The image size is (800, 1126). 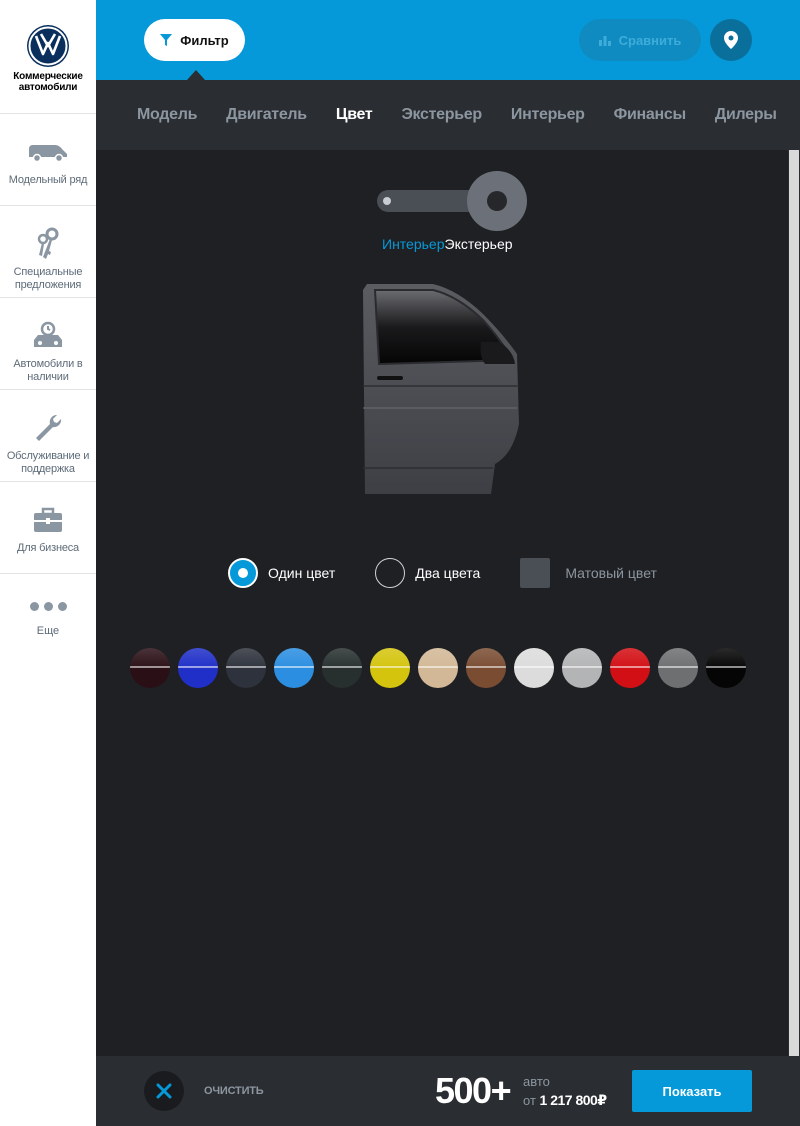 I want to click on scrollbar-thumb, so click(x=794, y=603).